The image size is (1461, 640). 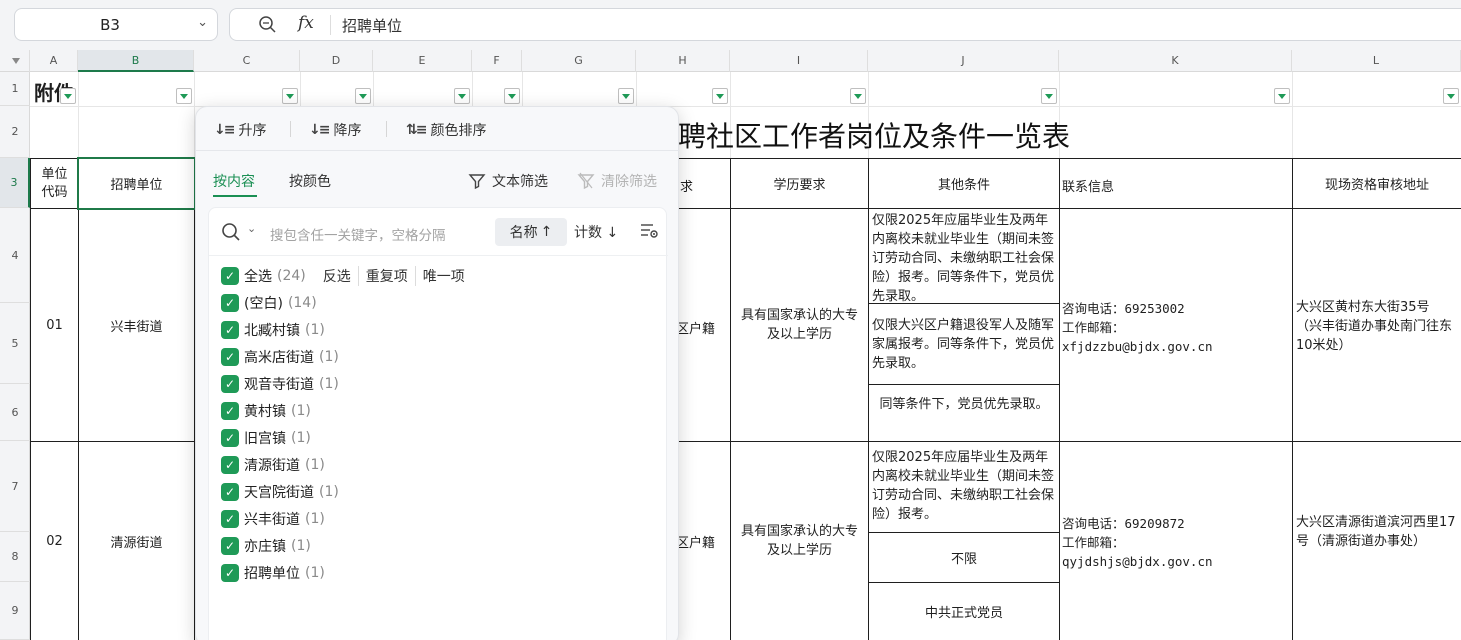 What do you see at coordinates (273, 330) in the screenshot?
I see `filter-item: ✓ 北臧村镇 (1)` at bounding box center [273, 330].